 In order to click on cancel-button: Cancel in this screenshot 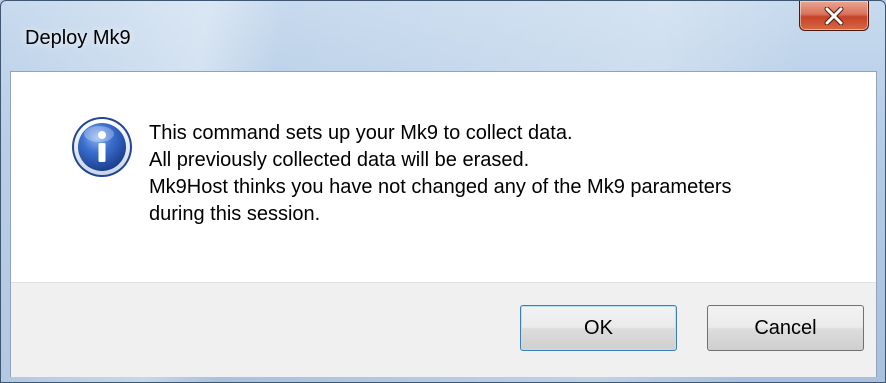, I will do `click(785, 328)`.